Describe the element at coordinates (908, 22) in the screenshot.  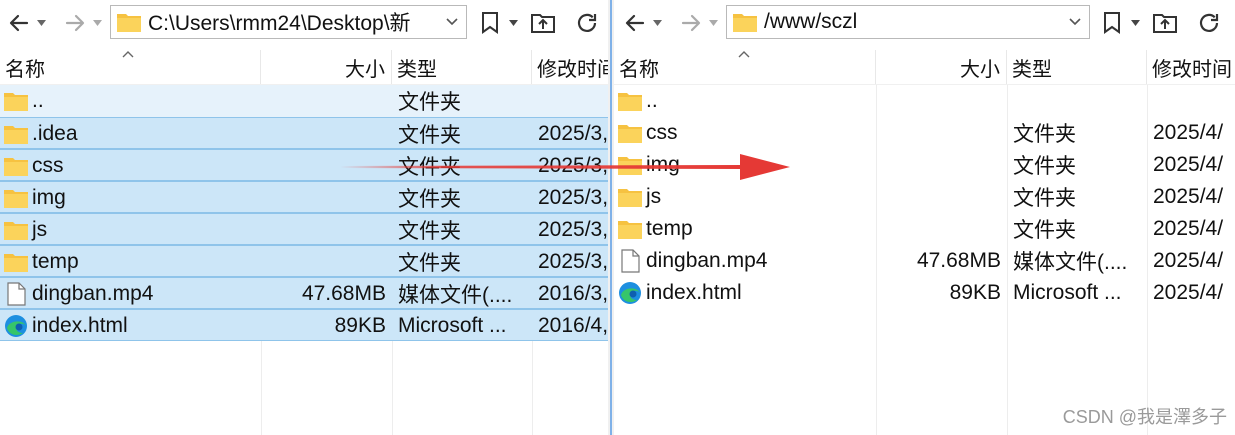
I see `right-address-bar: /www/sczl` at that location.